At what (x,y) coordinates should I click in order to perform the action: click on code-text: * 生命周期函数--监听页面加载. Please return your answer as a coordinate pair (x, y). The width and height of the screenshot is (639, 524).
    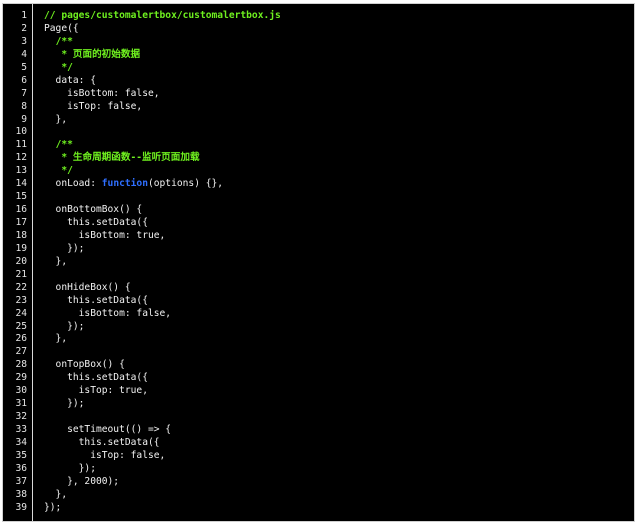
    Looking at the image, I should click on (122, 158).